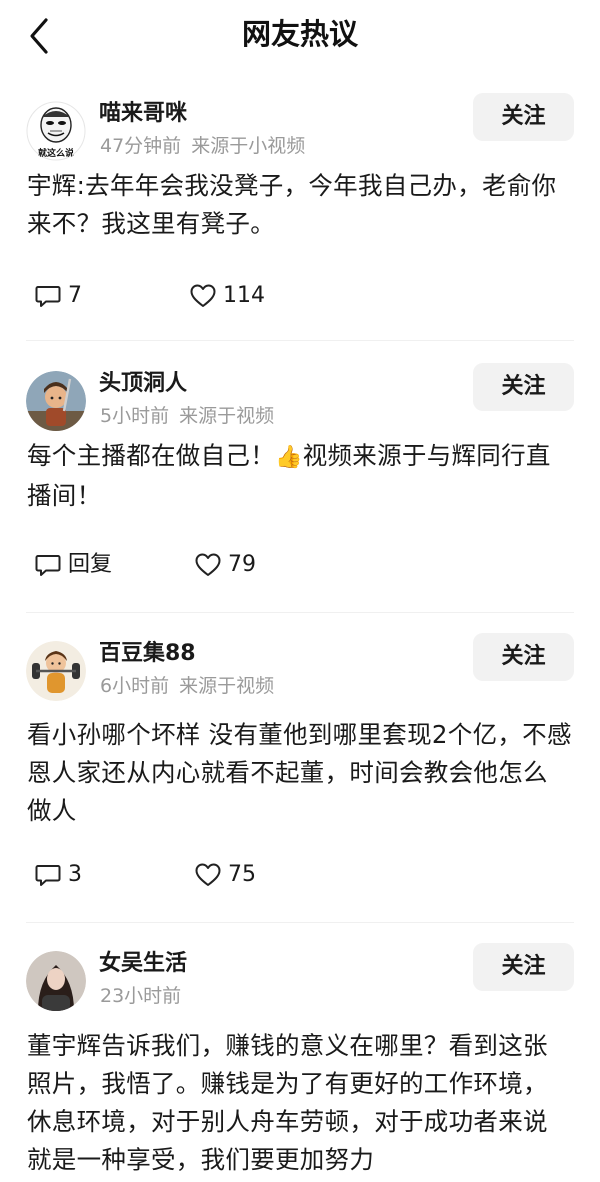 The height and width of the screenshot is (1182, 600). I want to click on avatar: 就这么说, so click(56, 131).